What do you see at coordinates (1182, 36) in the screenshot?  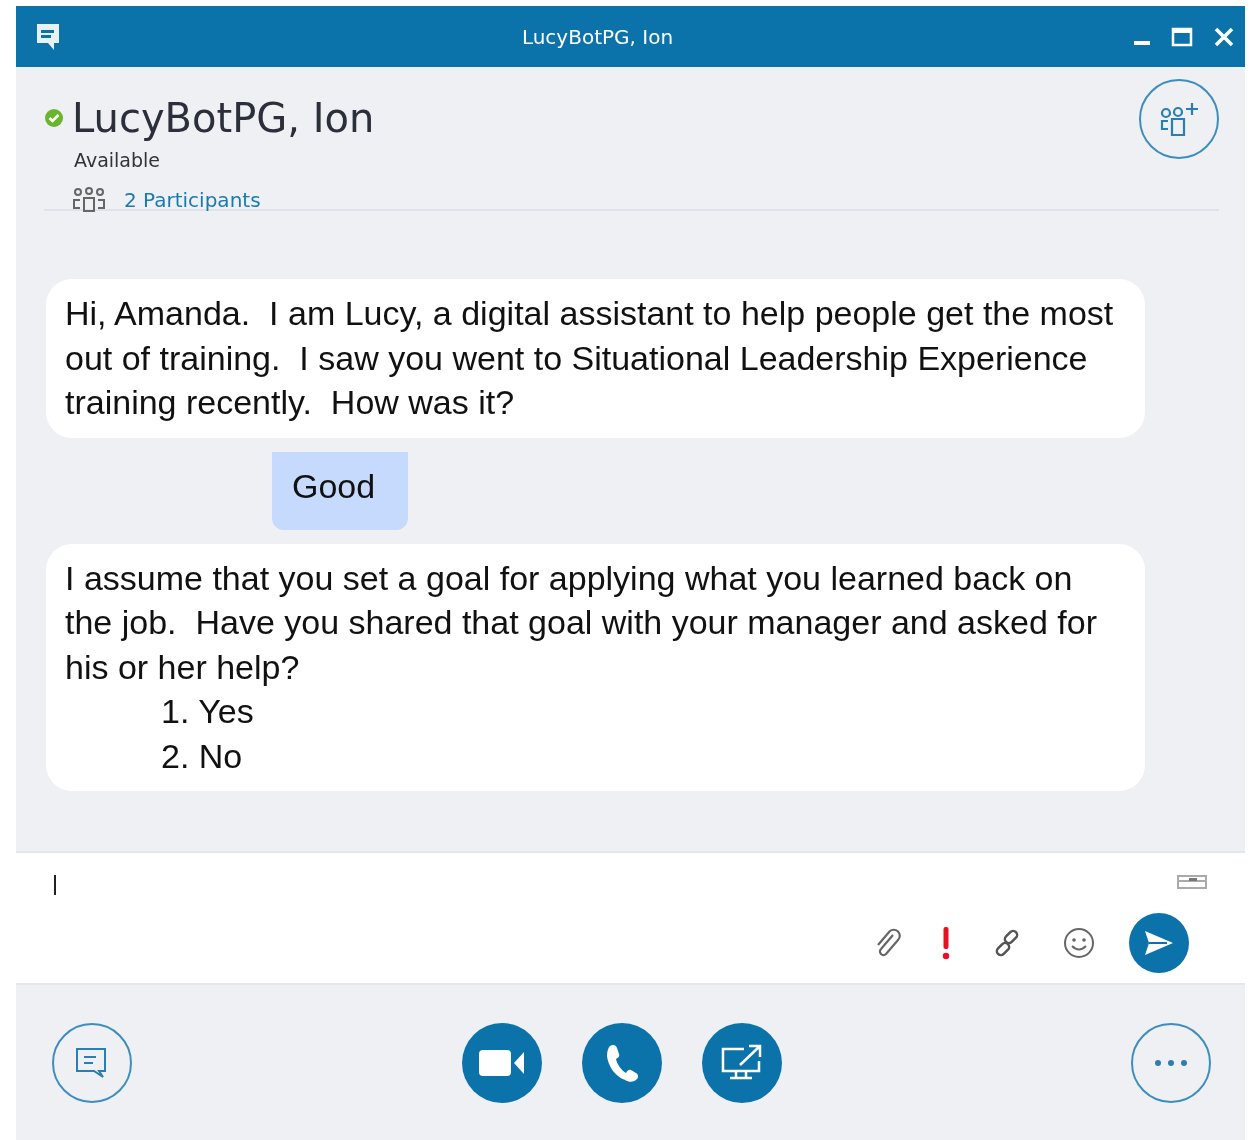 I see `maximize-icon` at bounding box center [1182, 36].